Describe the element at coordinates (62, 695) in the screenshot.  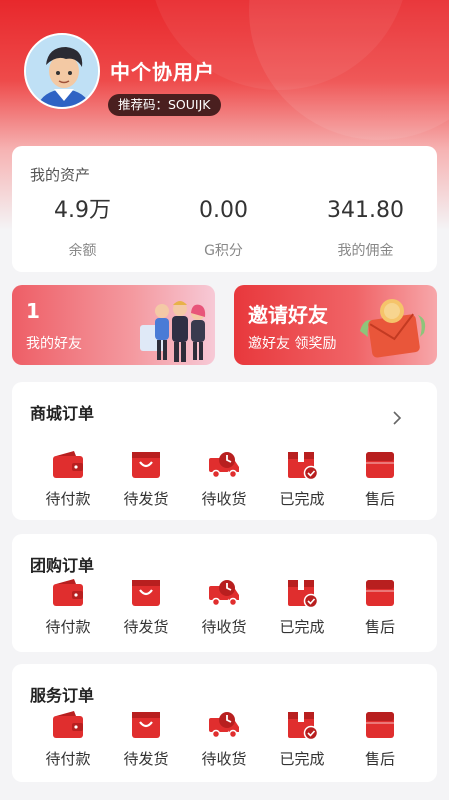
I see `section-title: 服务订单` at that location.